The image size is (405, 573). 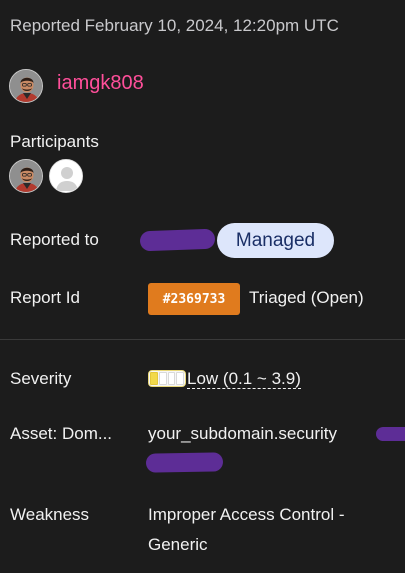 I want to click on managed-badge: Managed, so click(x=275, y=240).